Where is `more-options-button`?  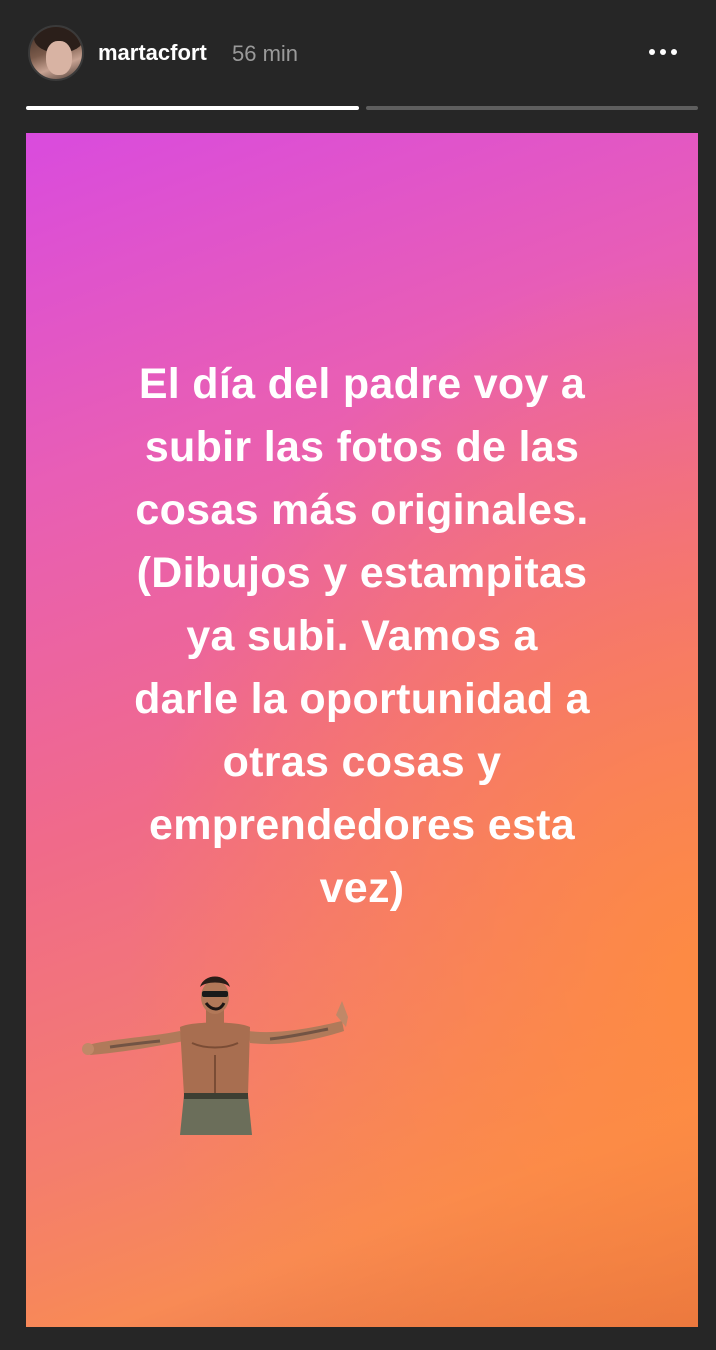 more-options-button is located at coordinates (663, 52).